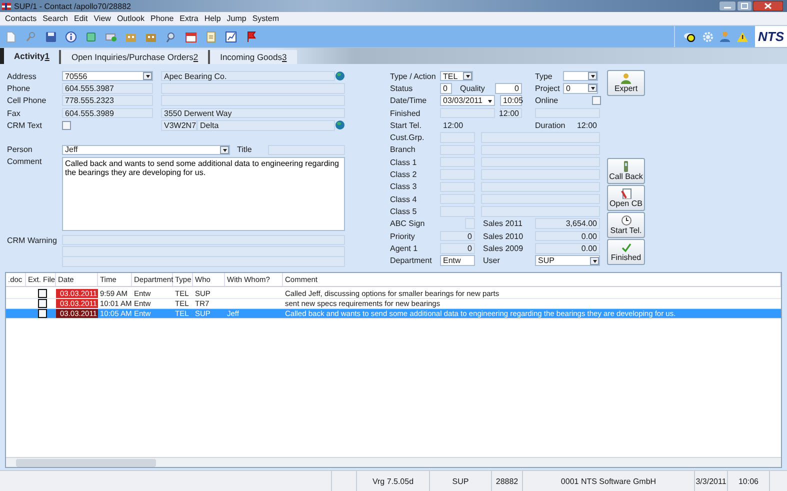 The height and width of the screenshot is (491, 787). What do you see at coordinates (567, 223) in the screenshot?
I see `input-field: 3,654.00` at bounding box center [567, 223].